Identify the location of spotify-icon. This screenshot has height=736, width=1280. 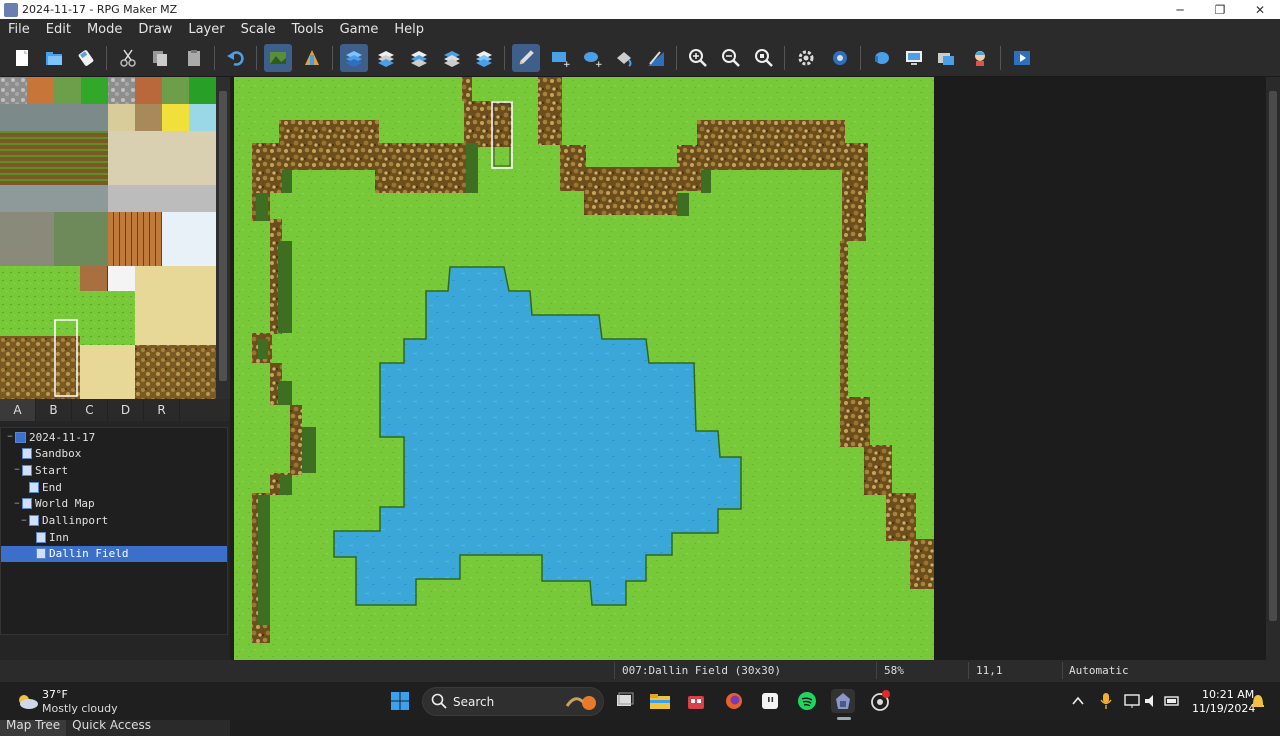
(807, 701).